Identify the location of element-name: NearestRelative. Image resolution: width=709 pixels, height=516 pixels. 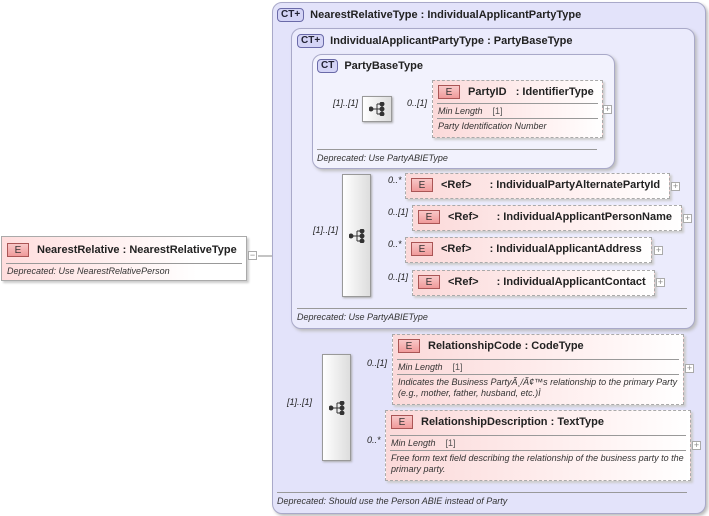
(78, 250).